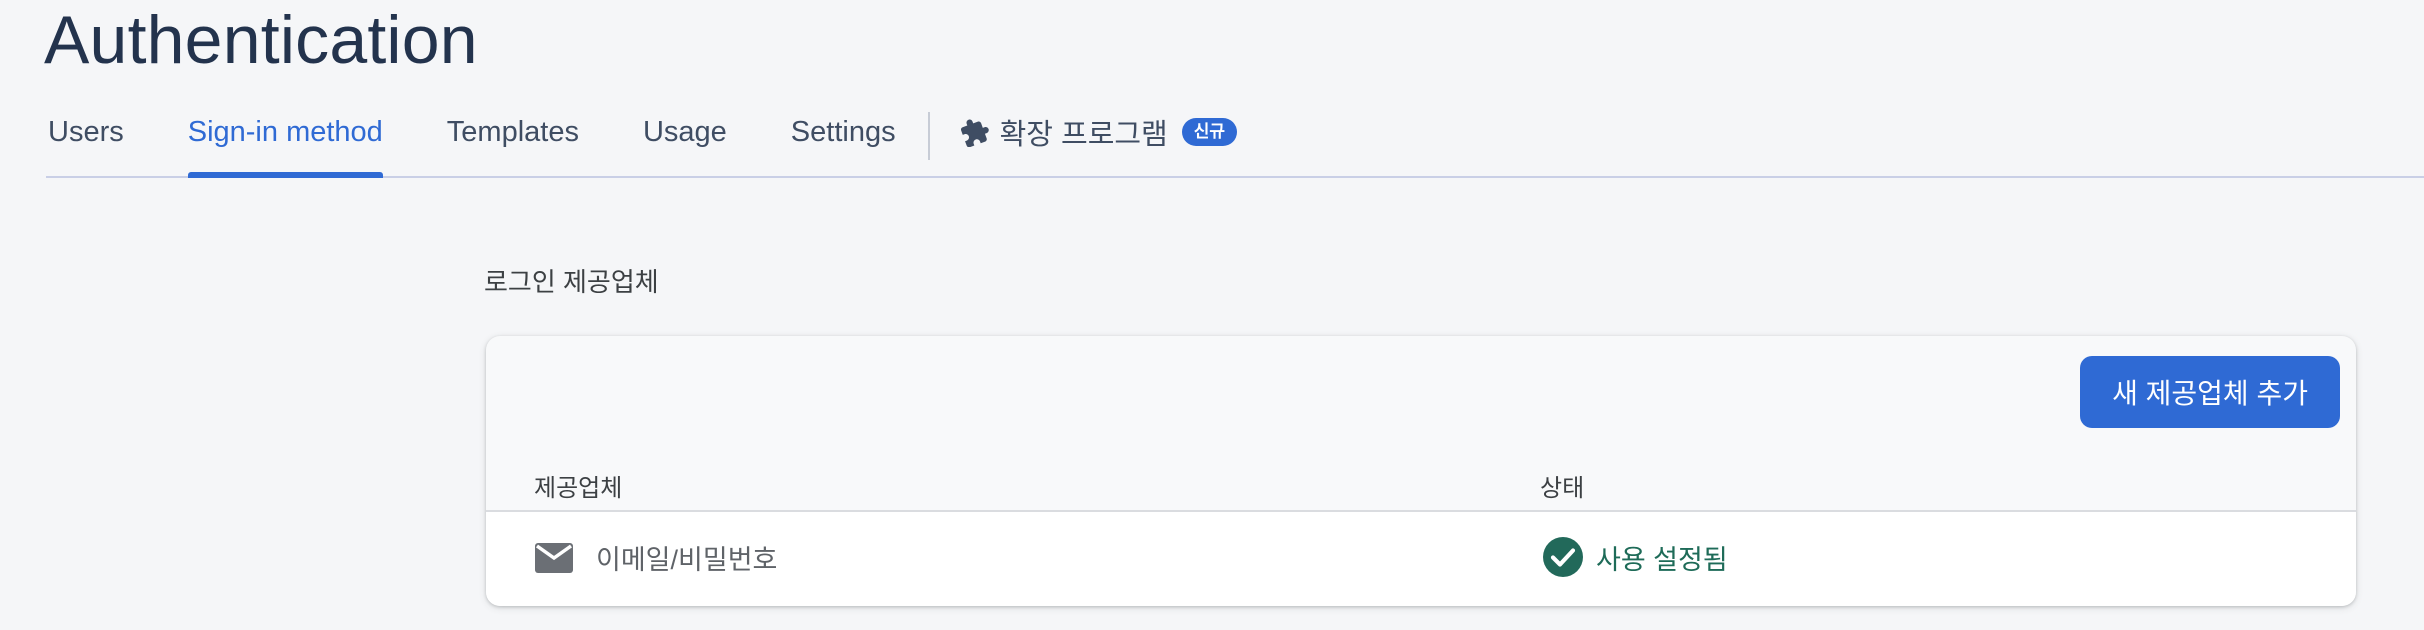 The width and height of the screenshot is (2424, 630). I want to click on new-badge: 신규, so click(1209, 132).